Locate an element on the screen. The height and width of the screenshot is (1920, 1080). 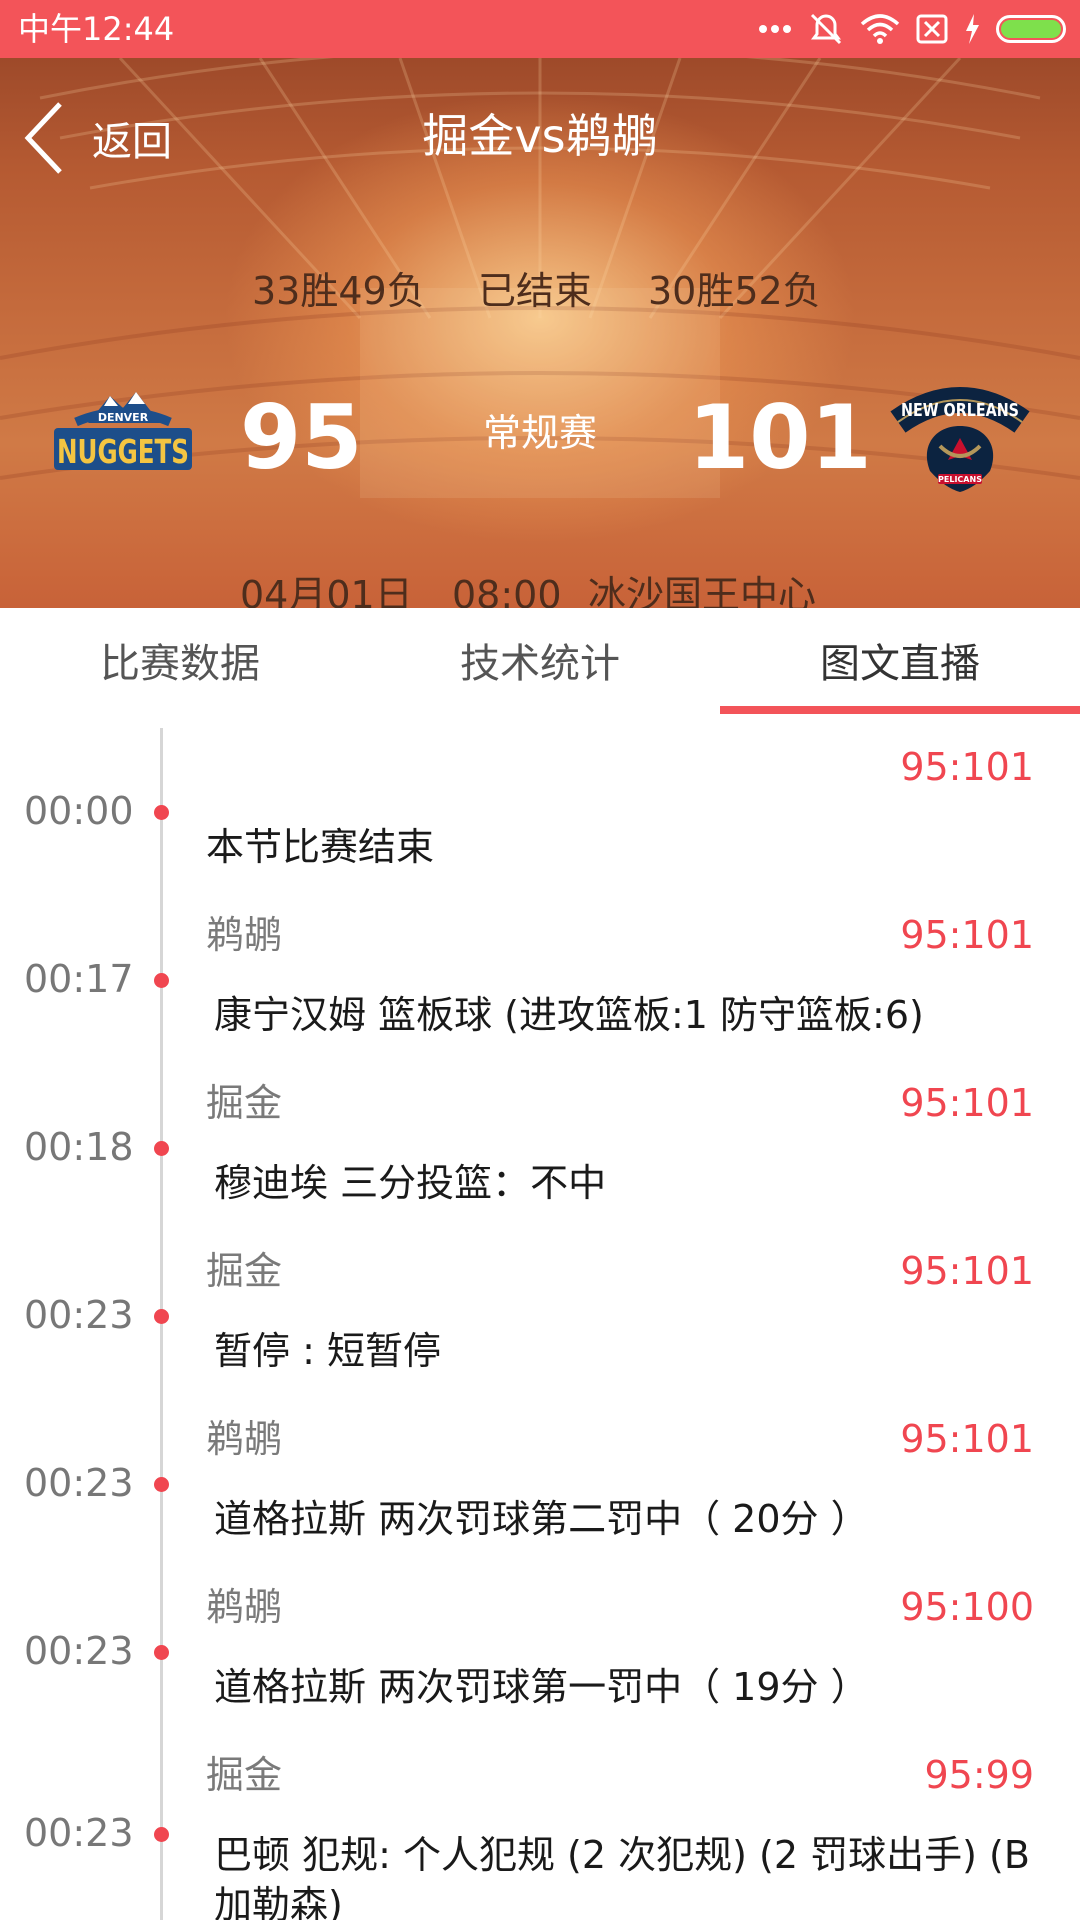
back-button: 返回 is located at coordinates (98, 138).